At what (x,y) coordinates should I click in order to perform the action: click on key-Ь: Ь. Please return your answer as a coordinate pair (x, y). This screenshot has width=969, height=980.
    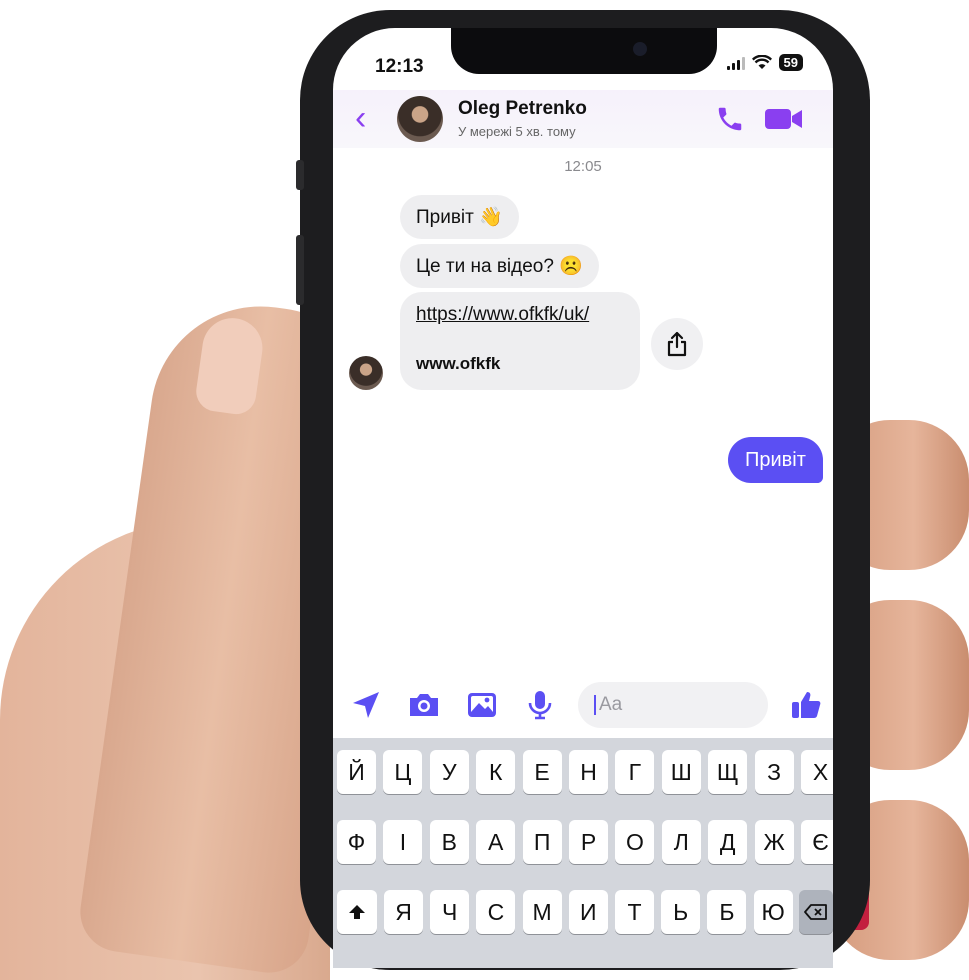
    Looking at the image, I should click on (681, 912).